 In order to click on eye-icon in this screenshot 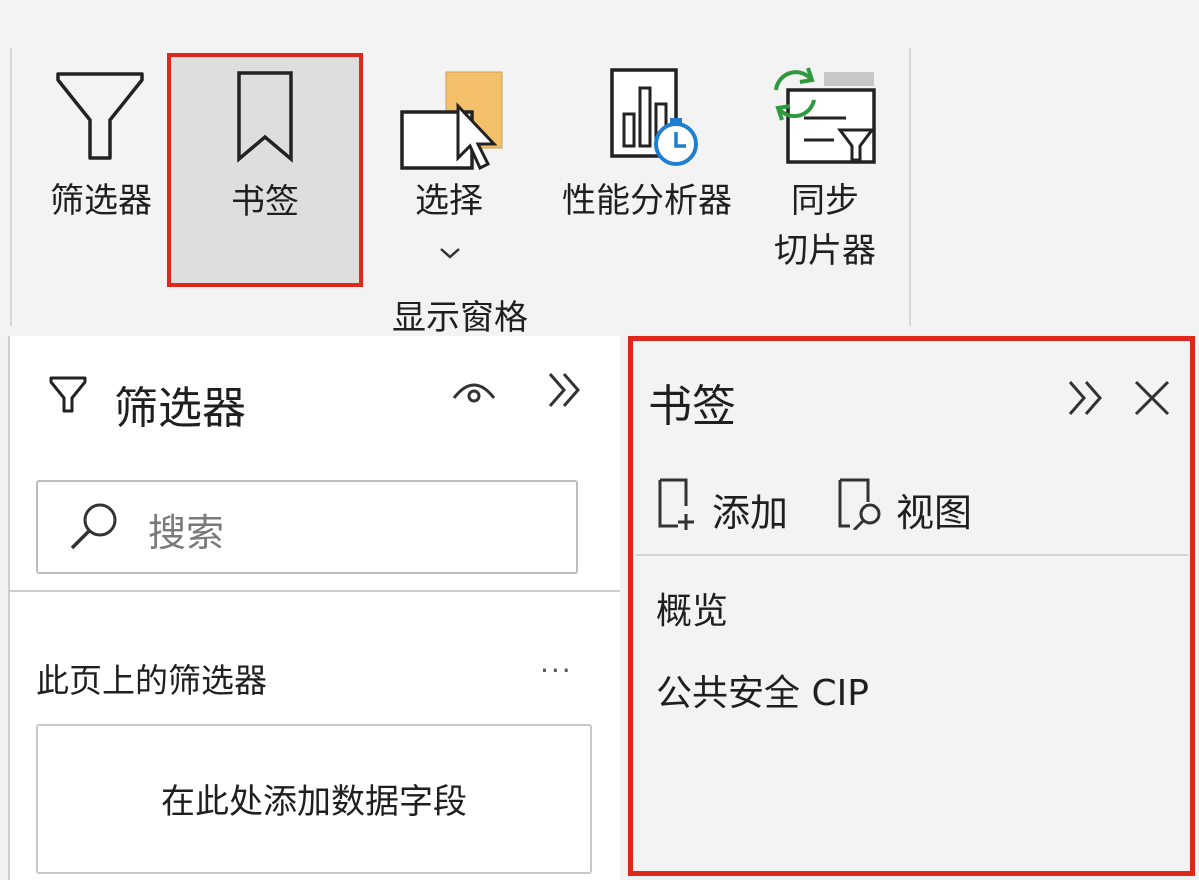, I will do `click(474, 391)`.